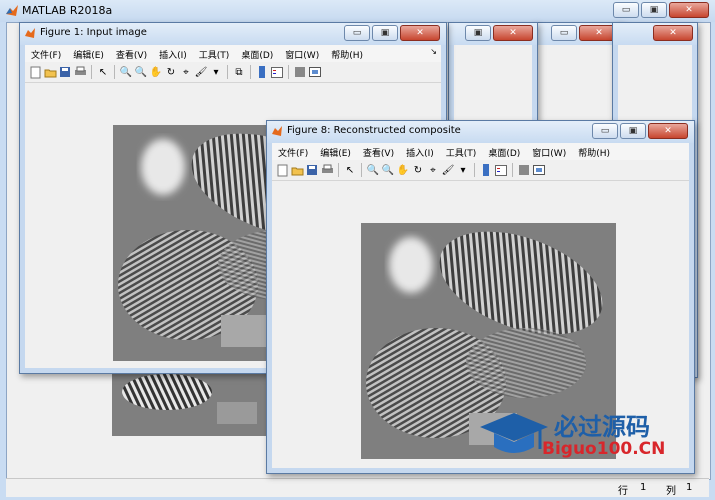 The image size is (715, 500). Describe the element at coordinates (12, 10) in the screenshot. I see `matlab-logo-icon` at that location.